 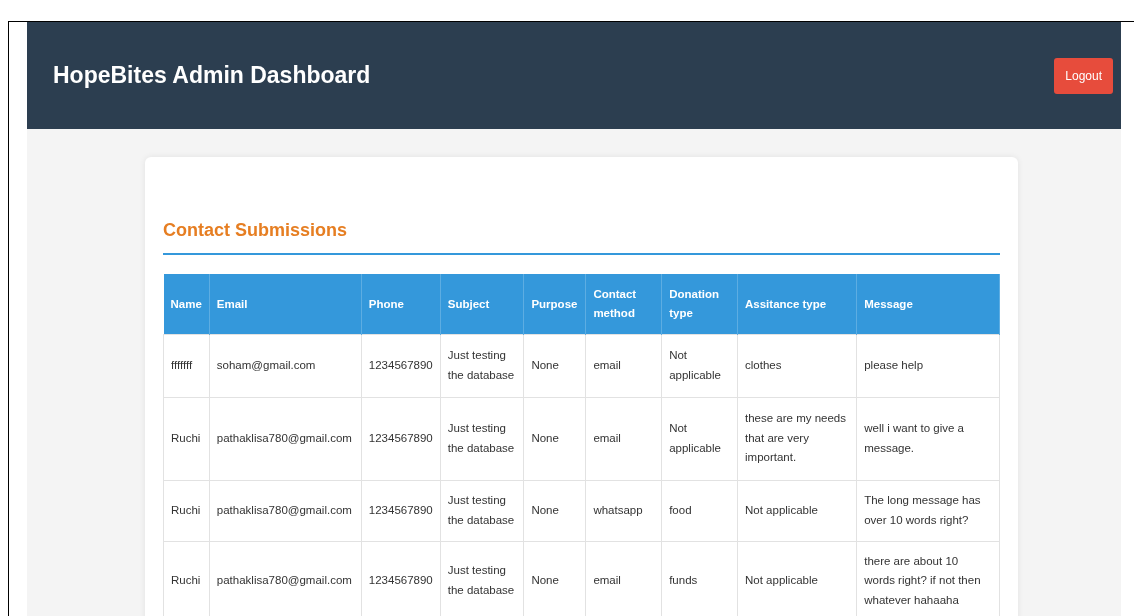 What do you see at coordinates (581, 236) in the screenshot?
I see `section-title: Contact Submissions` at bounding box center [581, 236].